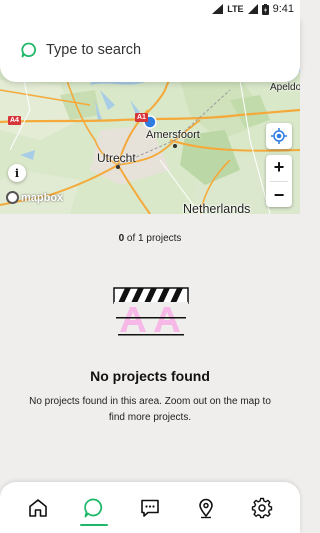  I want to click on empty-state-illustration, so click(151, 311).